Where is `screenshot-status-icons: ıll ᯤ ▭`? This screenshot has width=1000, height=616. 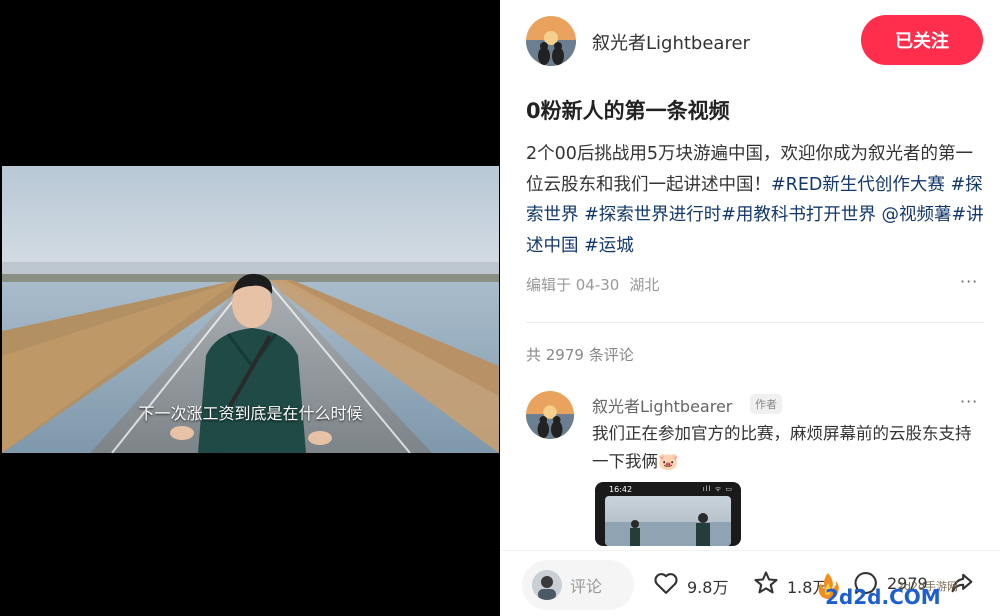 screenshot-status-icons: ıll ᯤ ▭ is located at coordinates (717, 489).